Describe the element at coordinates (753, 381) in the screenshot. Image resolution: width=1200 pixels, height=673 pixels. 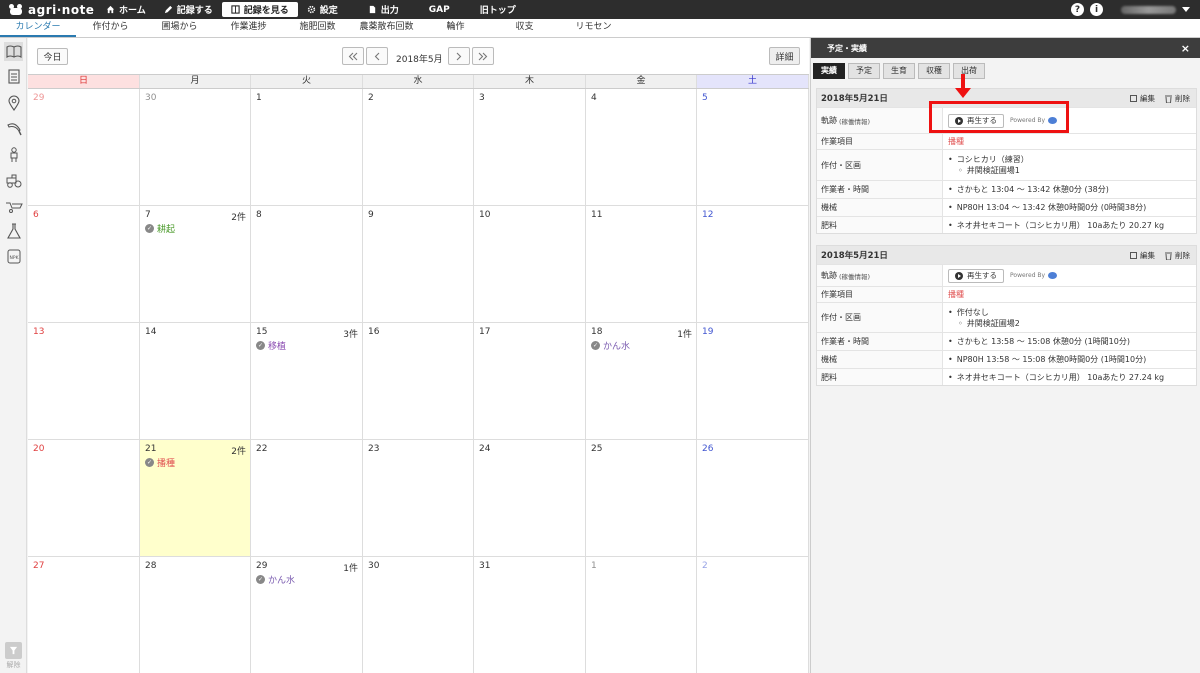
I see `calendar-day-cell: 19` at that location.